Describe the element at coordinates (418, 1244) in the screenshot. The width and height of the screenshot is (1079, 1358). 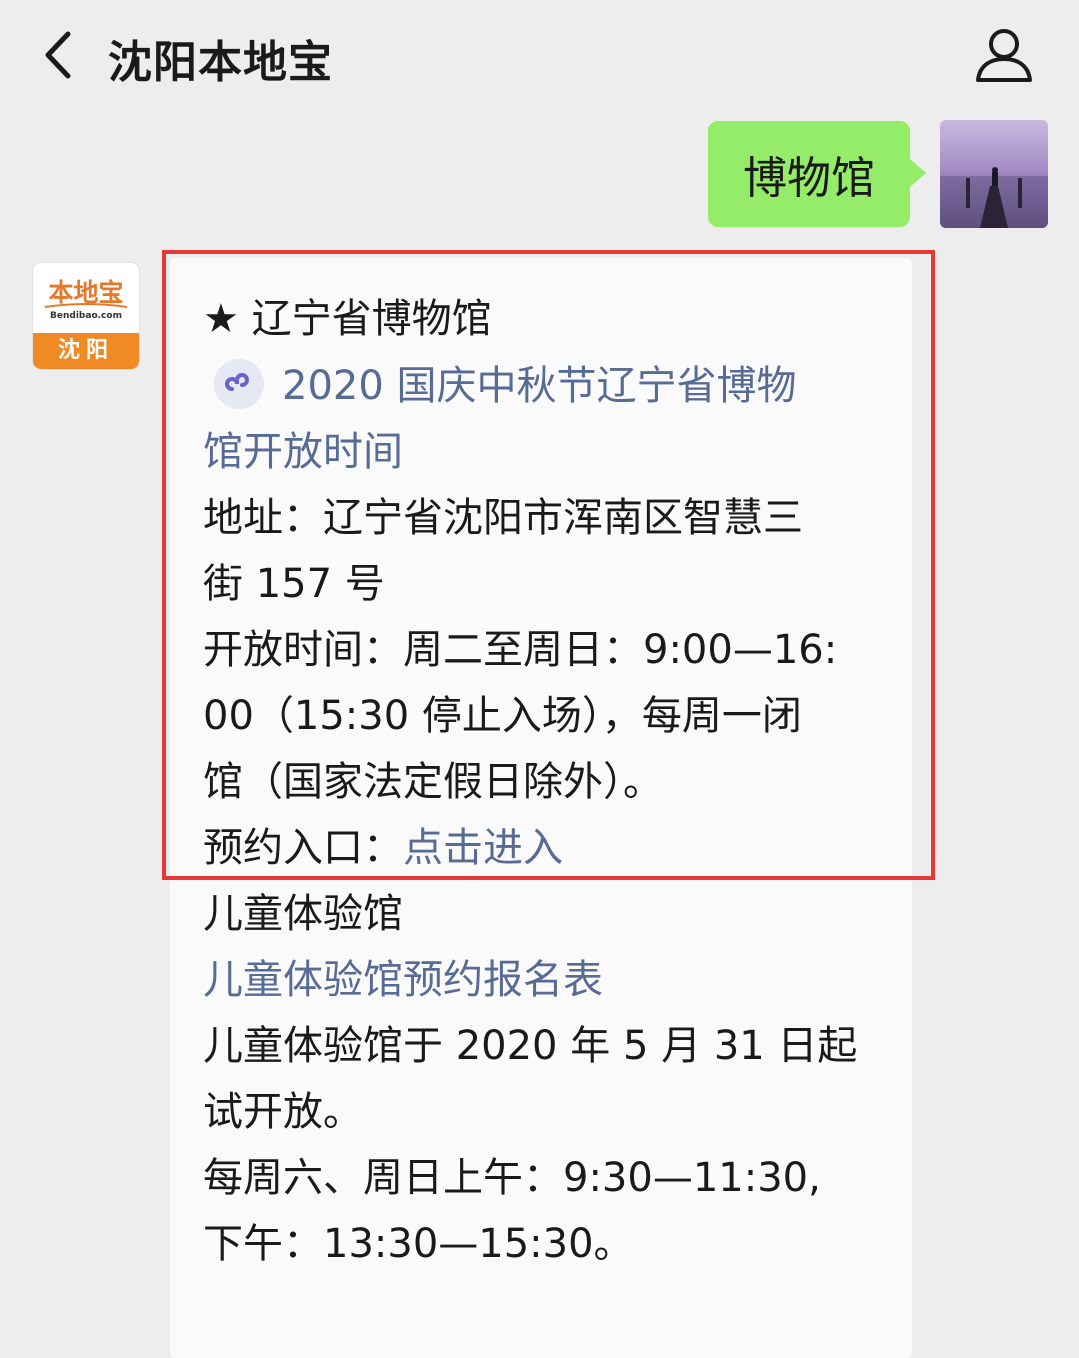
I see `children-hall-hours-cont: 下午：13:30—15:30。` at that location.